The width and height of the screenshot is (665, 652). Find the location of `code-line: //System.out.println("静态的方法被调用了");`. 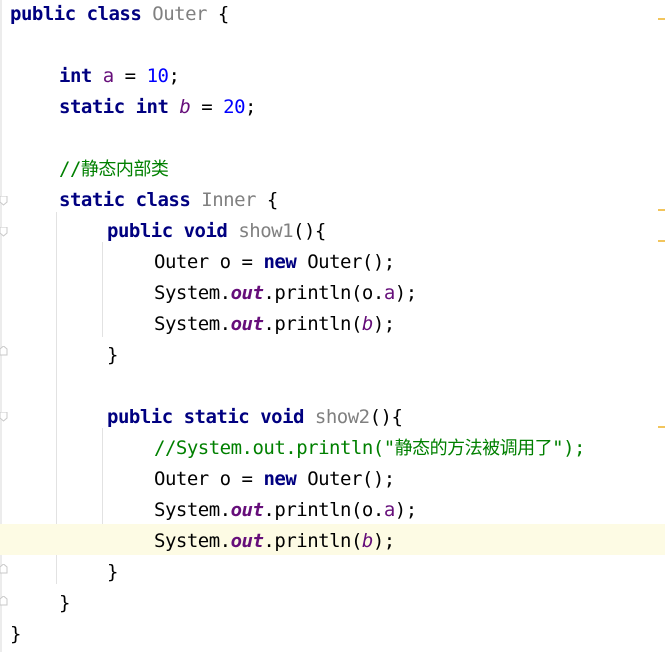

code-line: //System.out.println("静态的方法被调用了"); is located at coordinates (332, 449).